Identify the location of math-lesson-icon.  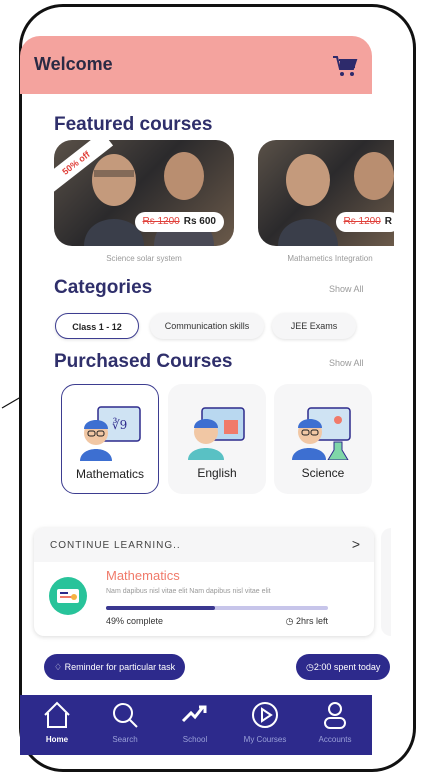
(68, 596).